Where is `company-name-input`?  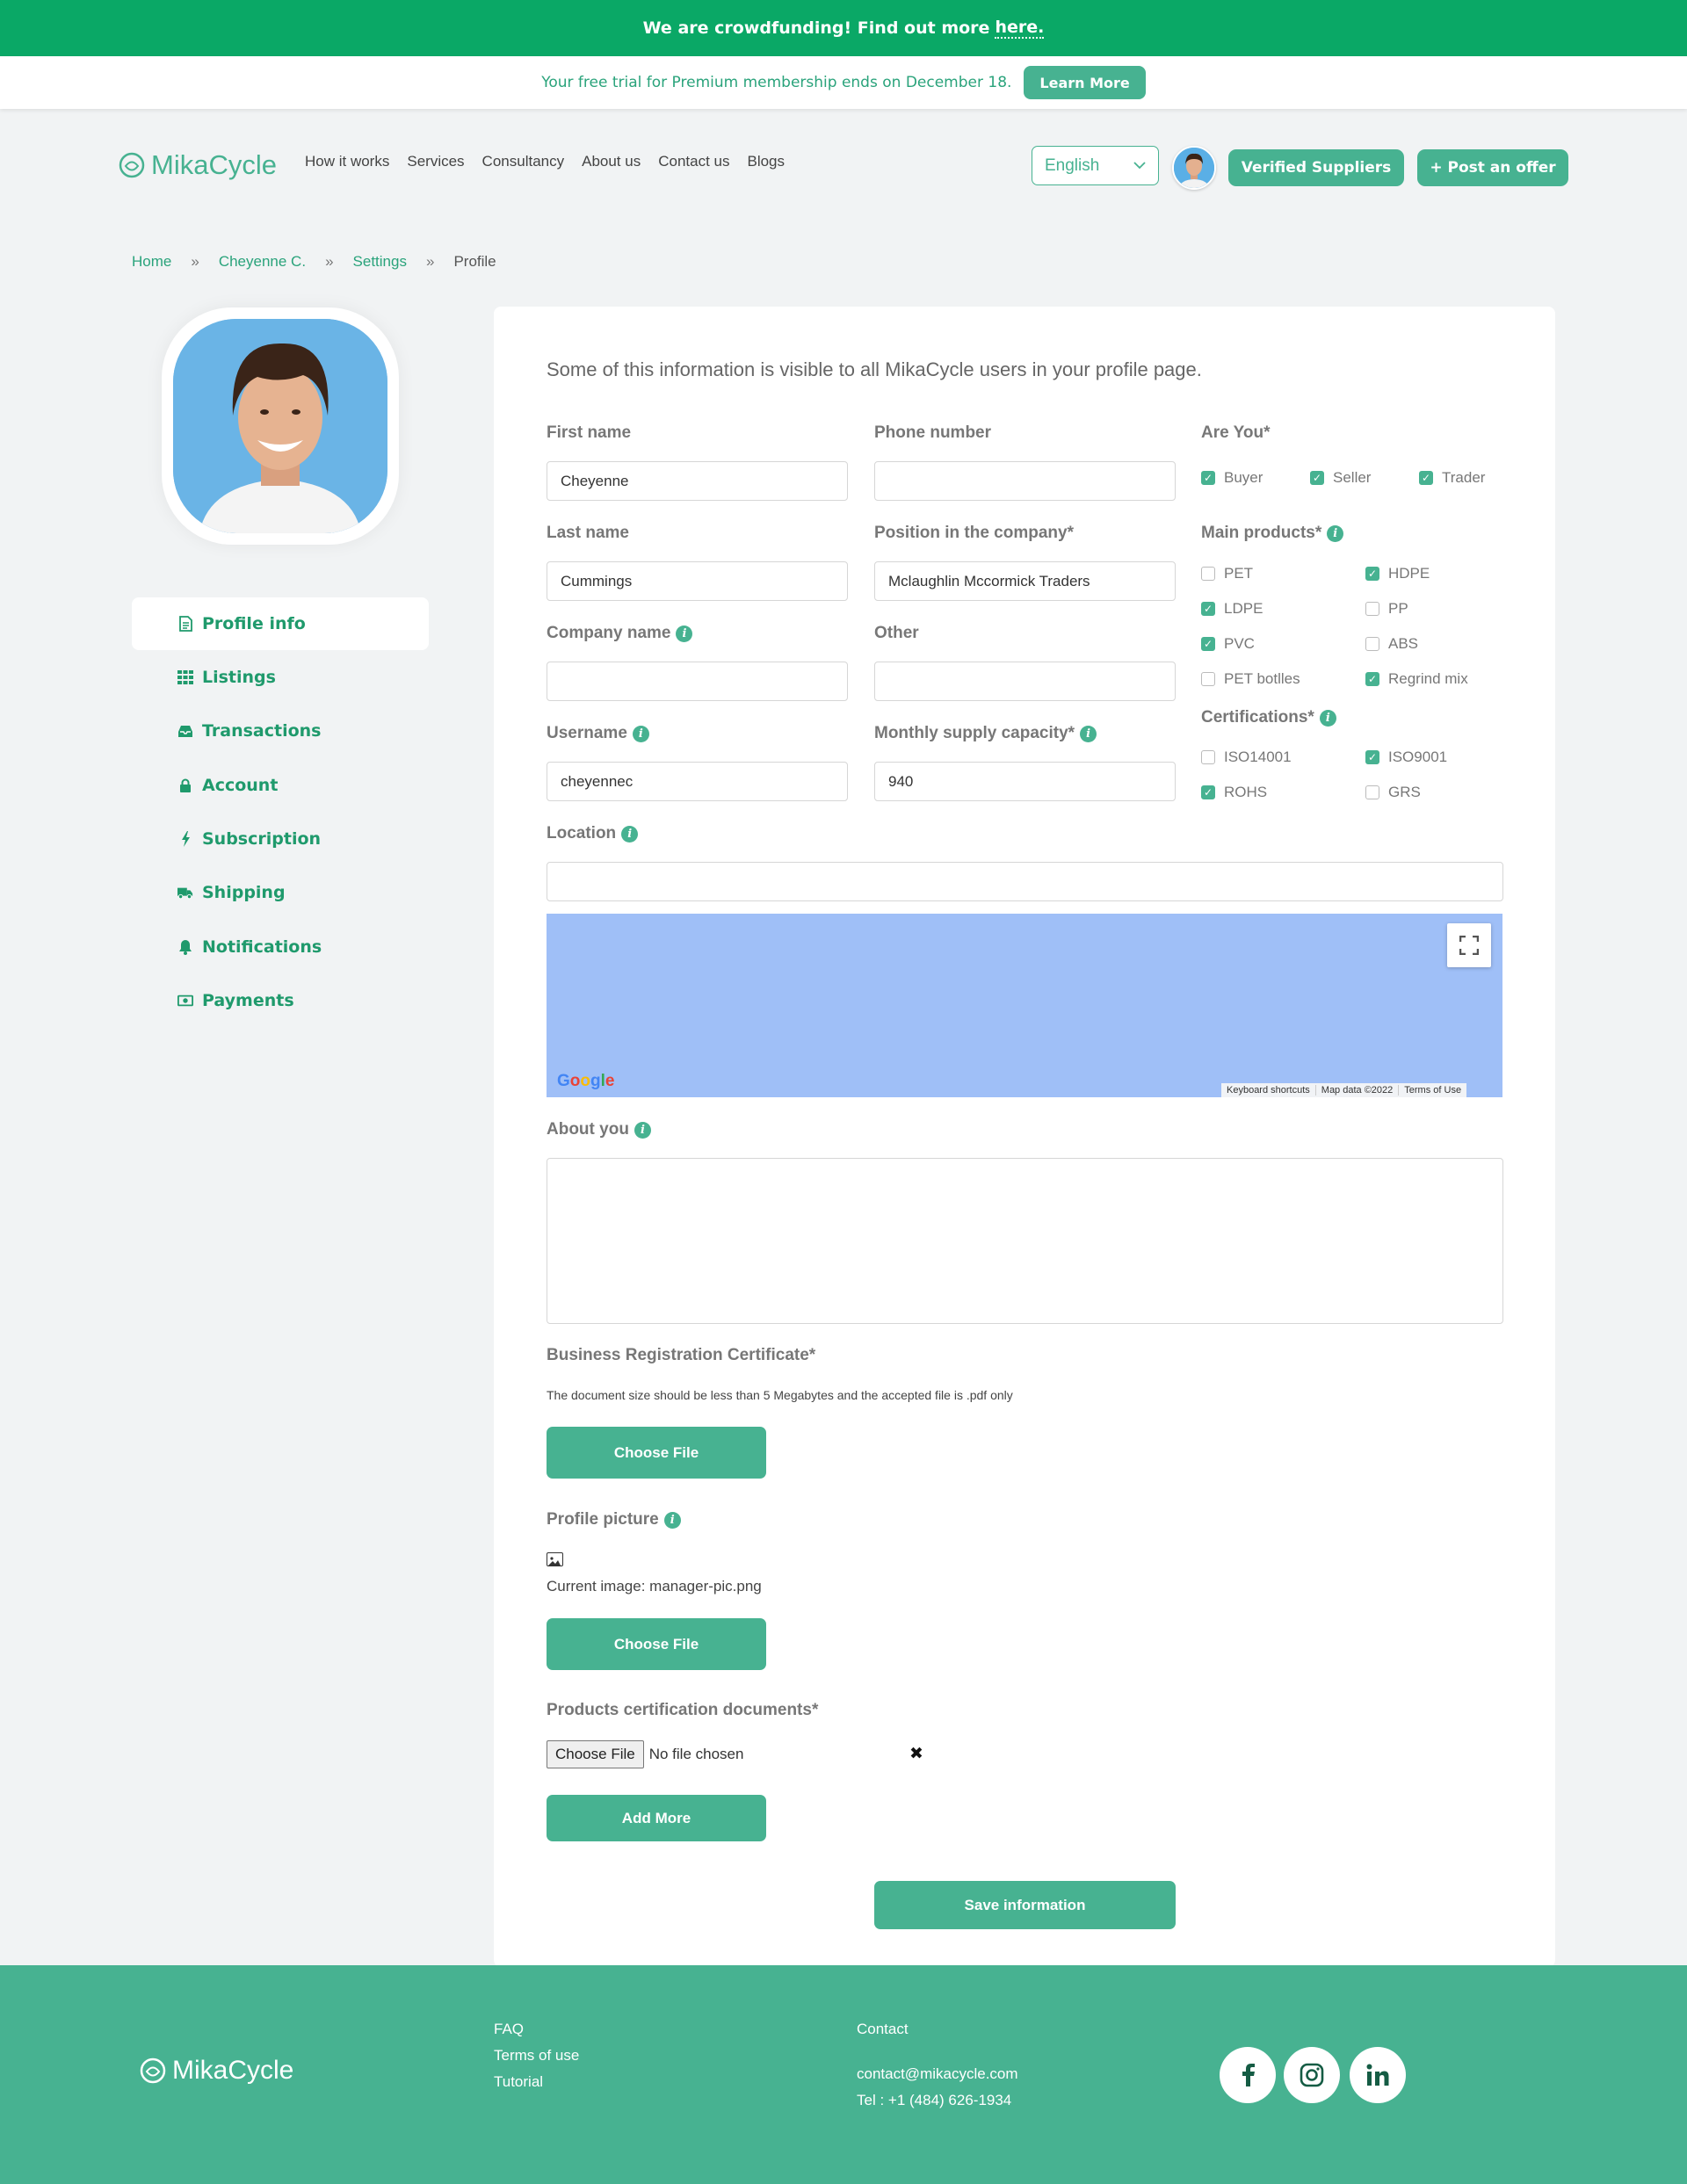
company-name-input is located at coordinates (697, 681).